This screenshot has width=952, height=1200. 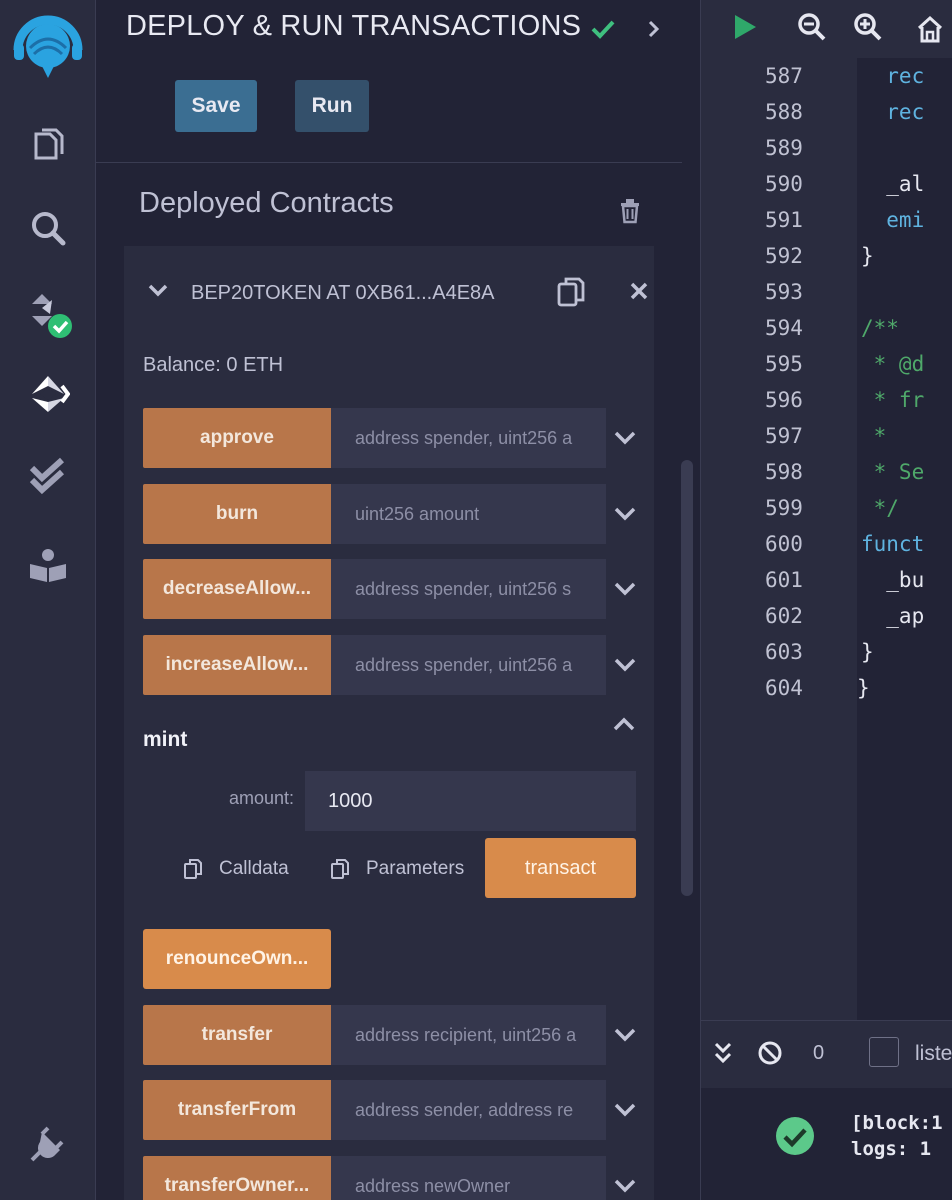 I want to click on code-line: _al, so click(x=893, y=184).